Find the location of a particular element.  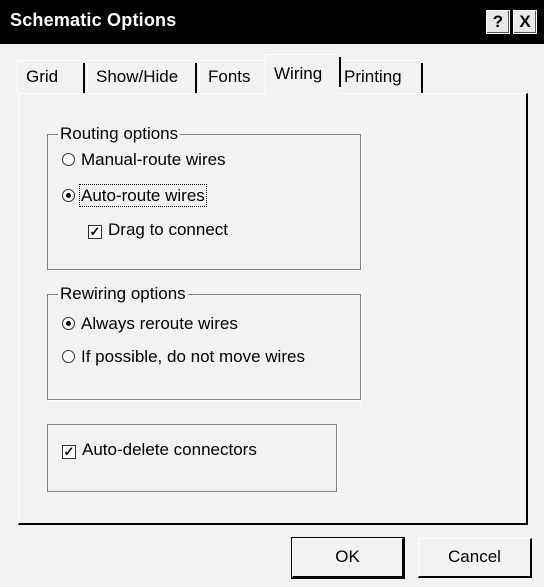

always-reroute-label: Always reroute wires is located at coordinates (159, 323).